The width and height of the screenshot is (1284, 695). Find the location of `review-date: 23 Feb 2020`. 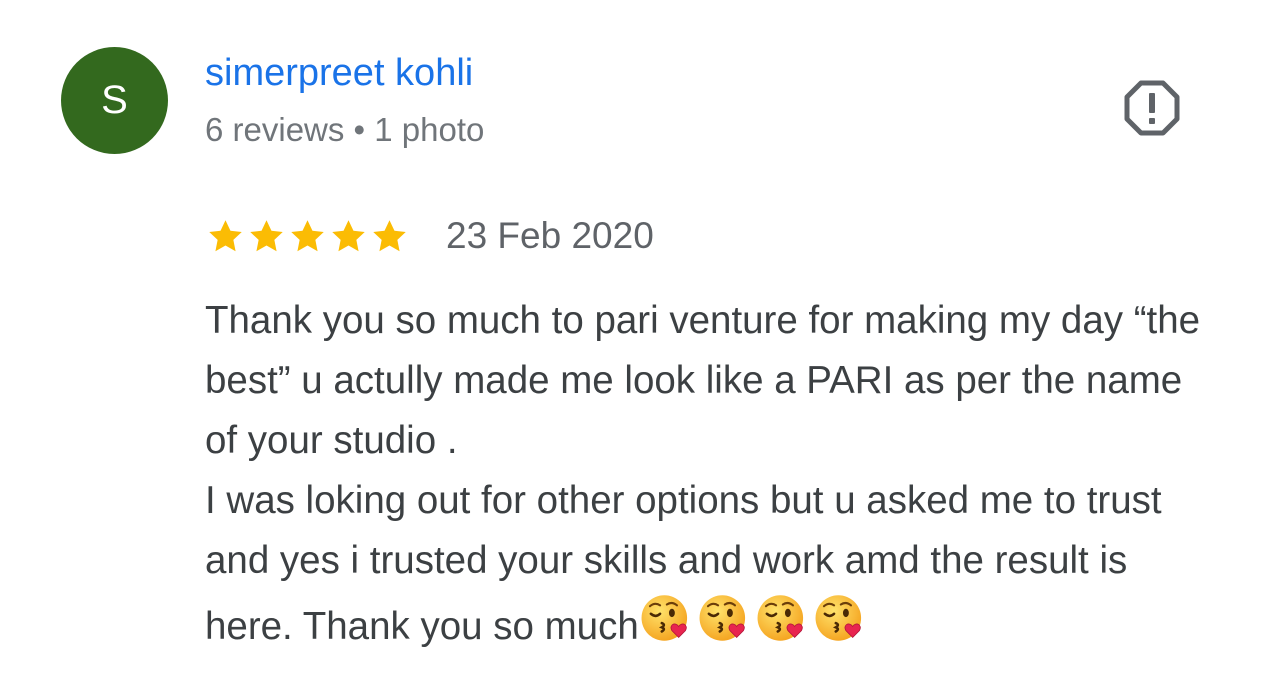

review-date: 23 Feb 2020 is located at coordinates (550, 235).